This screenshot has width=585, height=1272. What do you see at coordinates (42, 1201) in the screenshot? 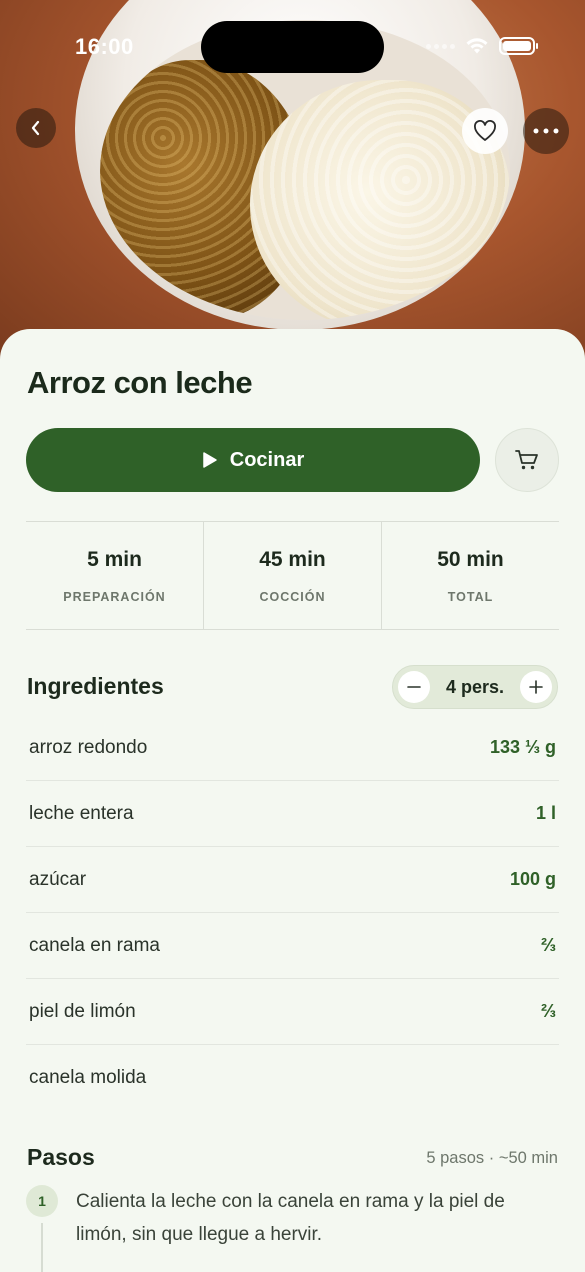
I see `step-number-badge: 1` at bounding box center [42, 1201].